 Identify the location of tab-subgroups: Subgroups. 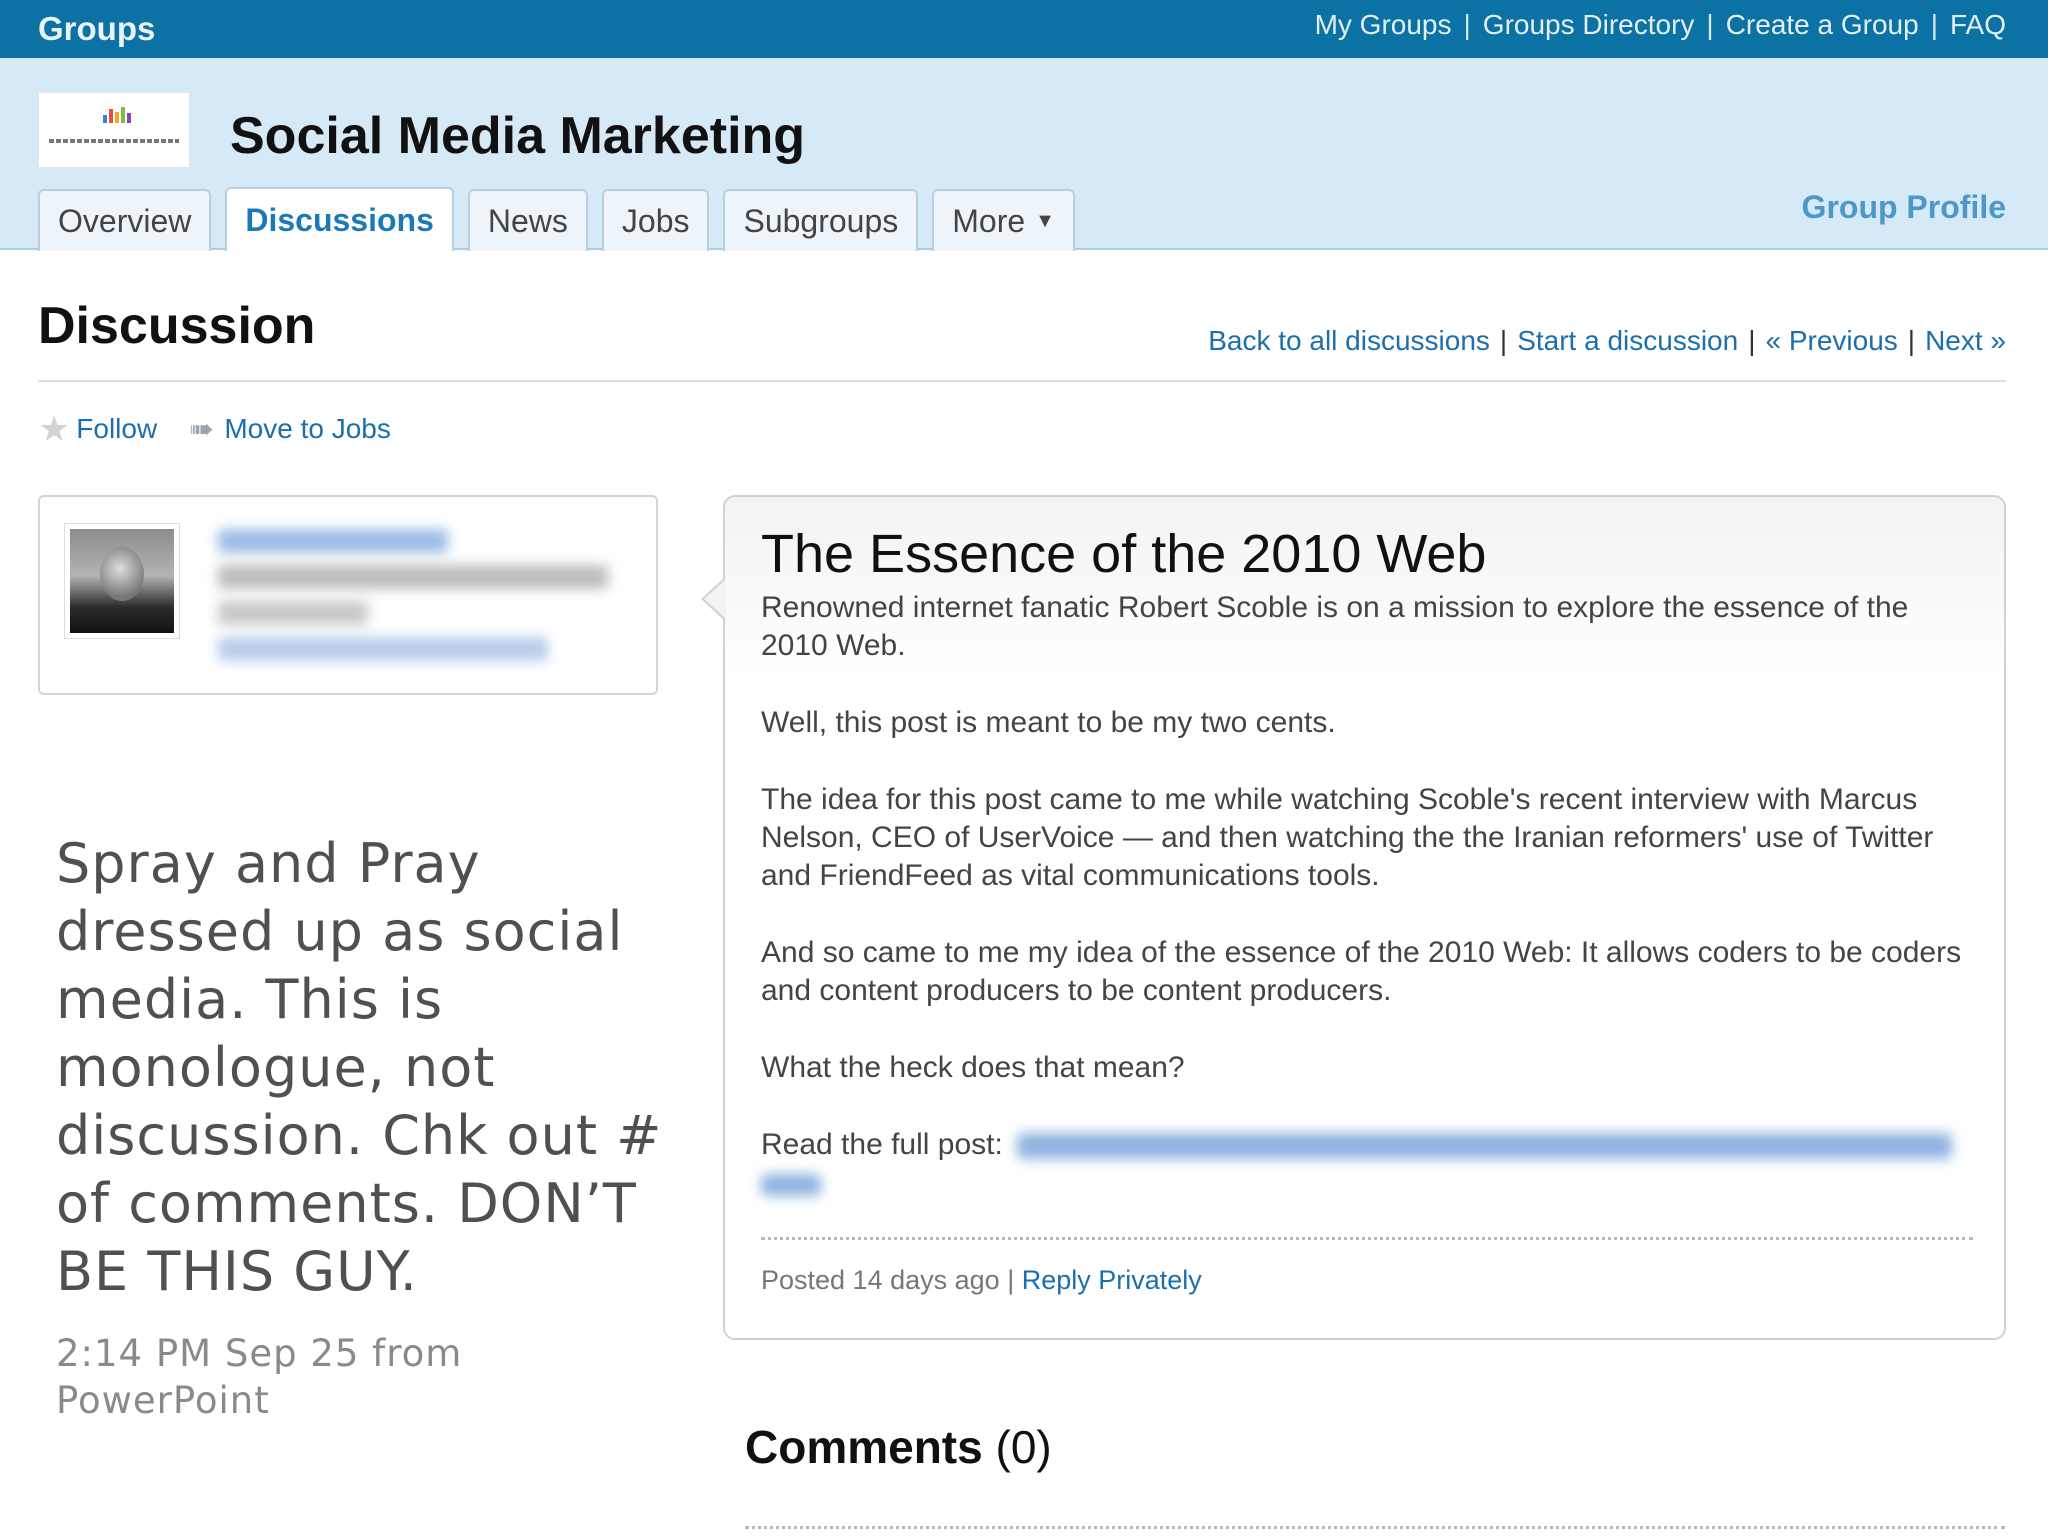
(821, 220).